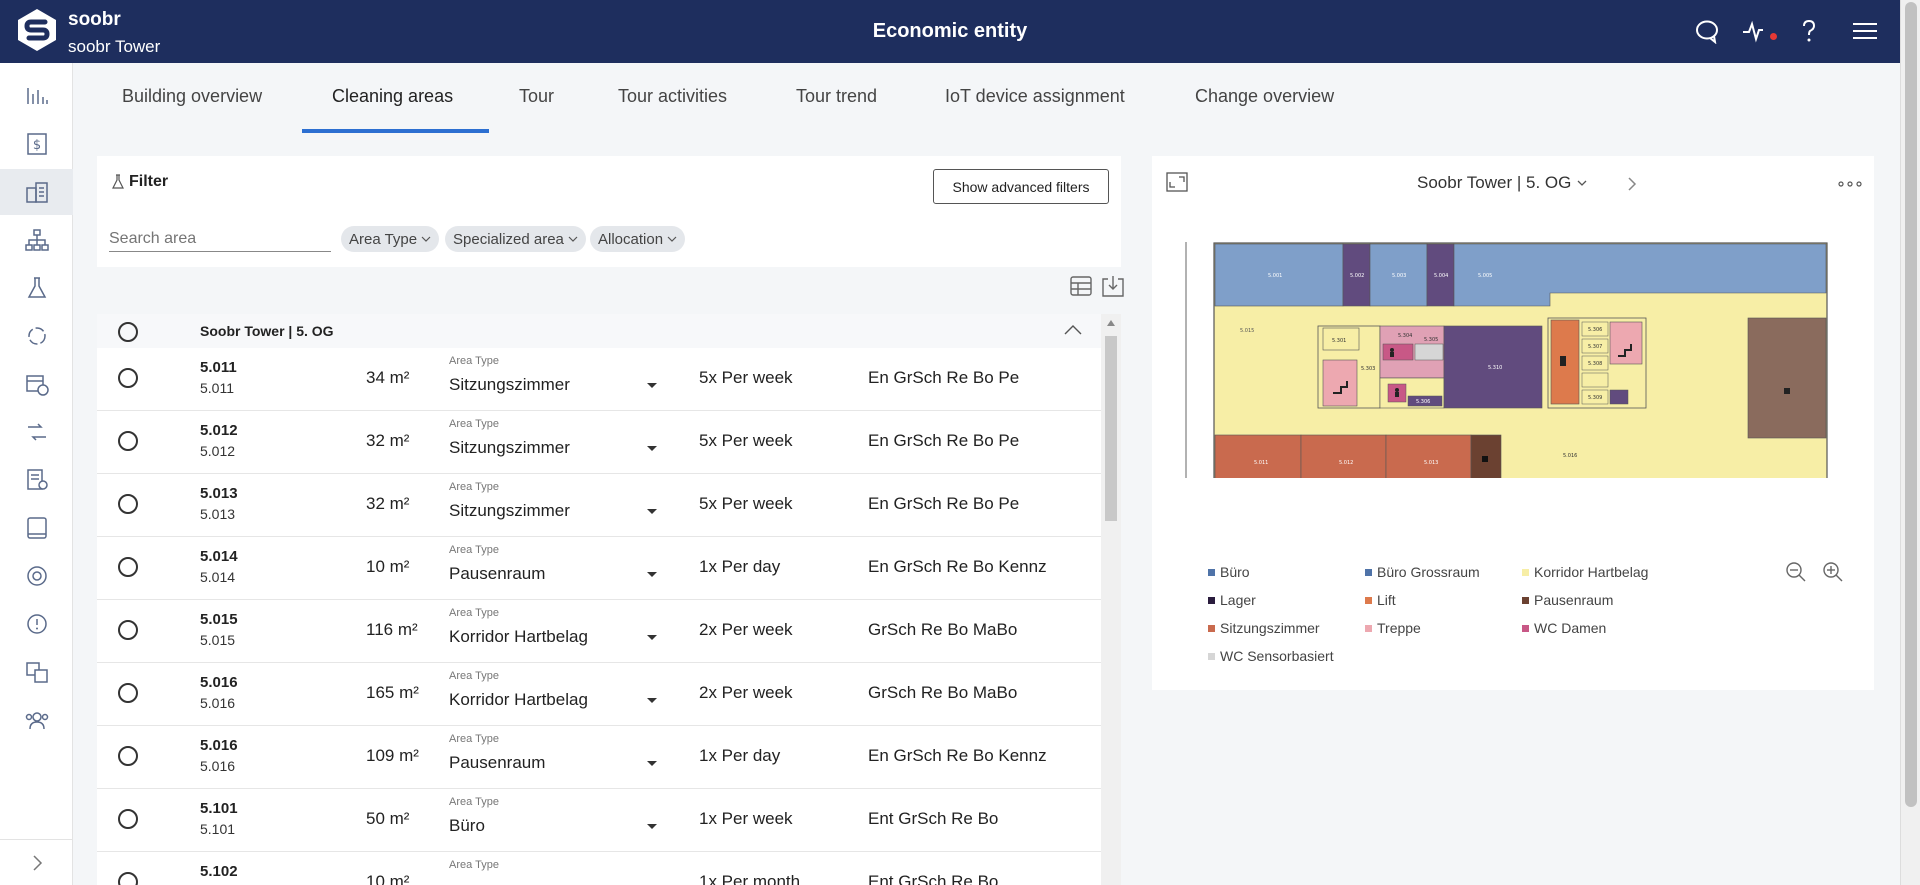 This screenshot has height=885, width=1920. I want to click on stairs-right, so click(1626, 343).